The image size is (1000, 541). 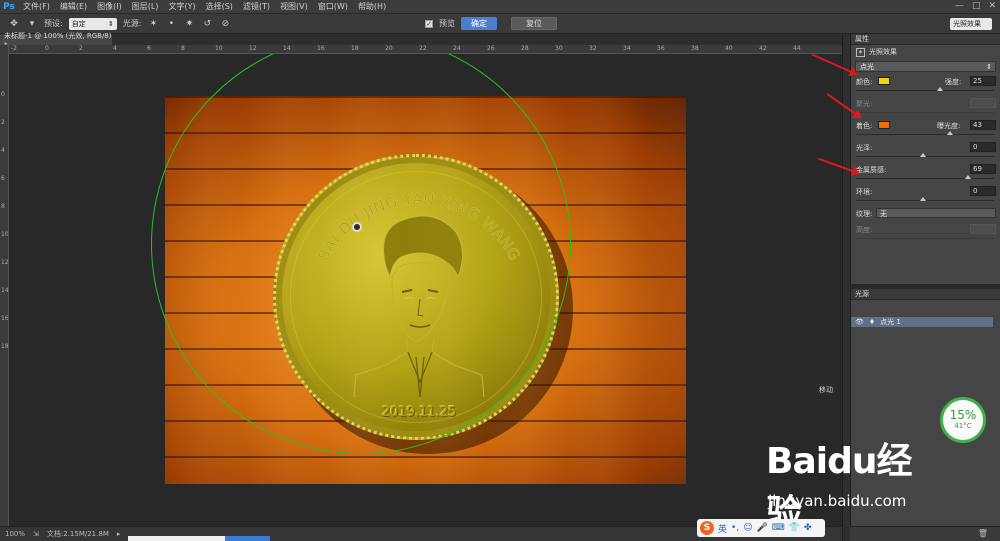 What do you see at coordinates (925, 90) in the screenshot?
I see `intensity-slider` at bounding box center [925, 90].